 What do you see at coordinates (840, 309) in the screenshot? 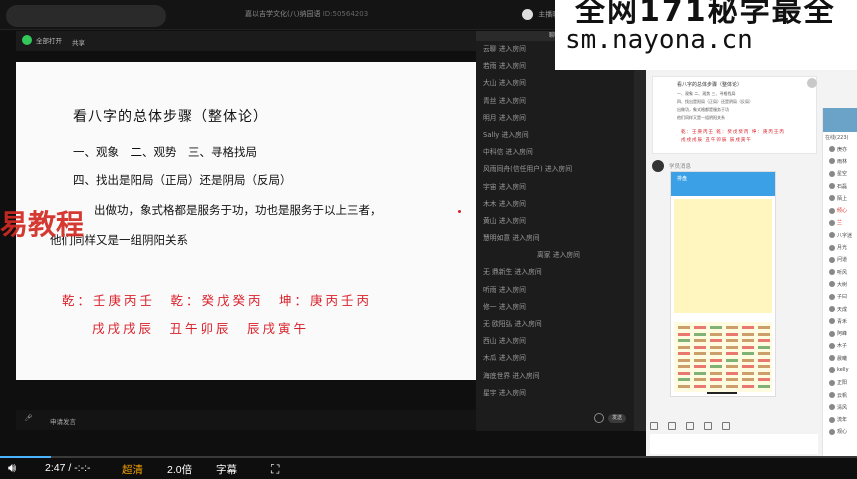
I see `member-item: 天成` at bounding box center [840, 309].